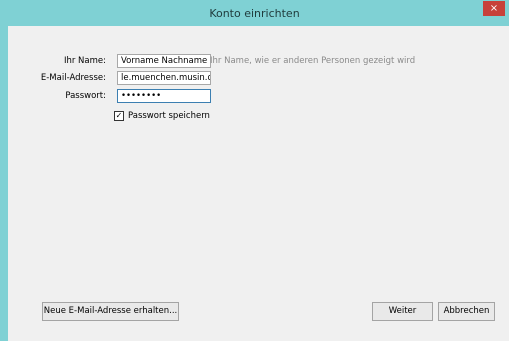 This screenshot has height=341, width=509. I want to click on checkmark-icon: ✓, so click(119, 115).